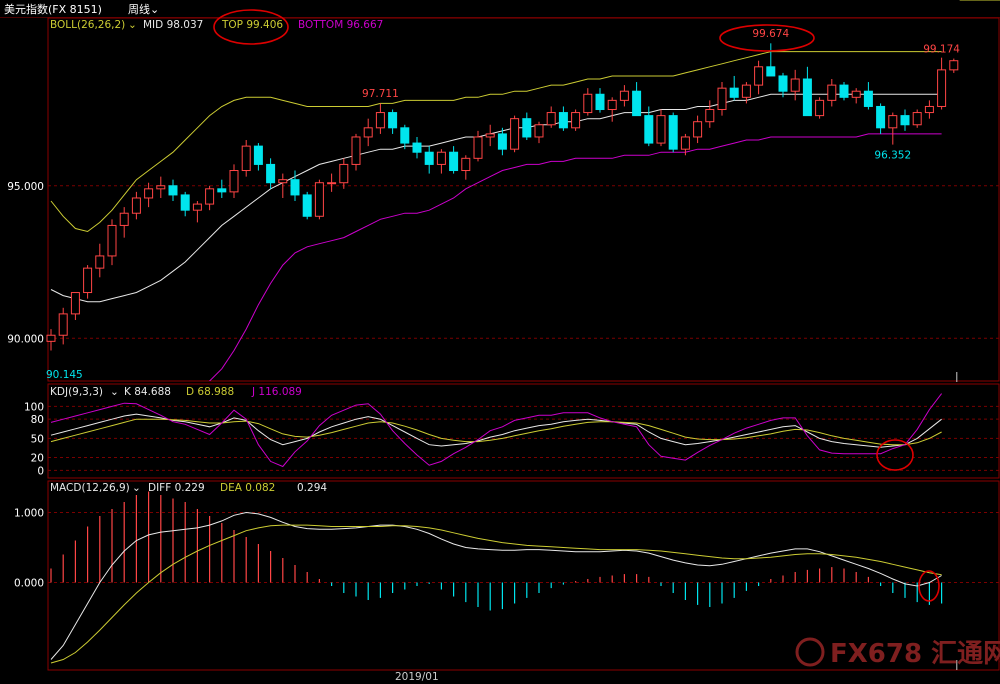 The image size is (1000, 684). What do you see at coordinates (496, 430) in the screenshot?
I see `kdj-line-k` at bounding box center [496, 430].